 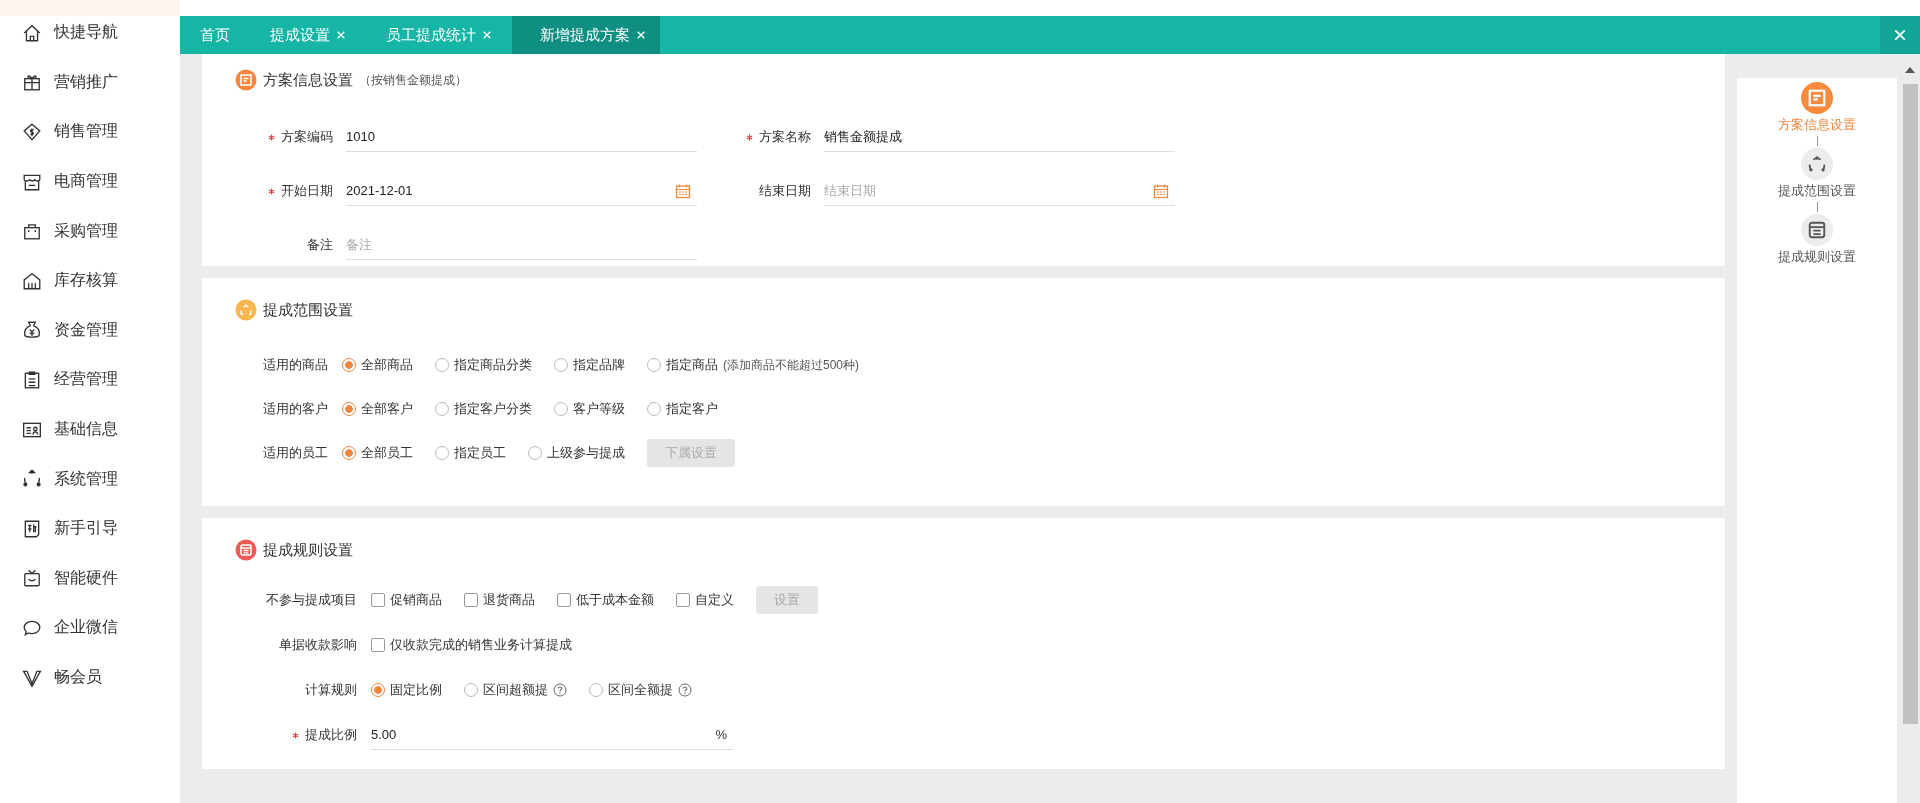 I want to click on sidebar-item: 基础信息, so click(x=90, y=429).